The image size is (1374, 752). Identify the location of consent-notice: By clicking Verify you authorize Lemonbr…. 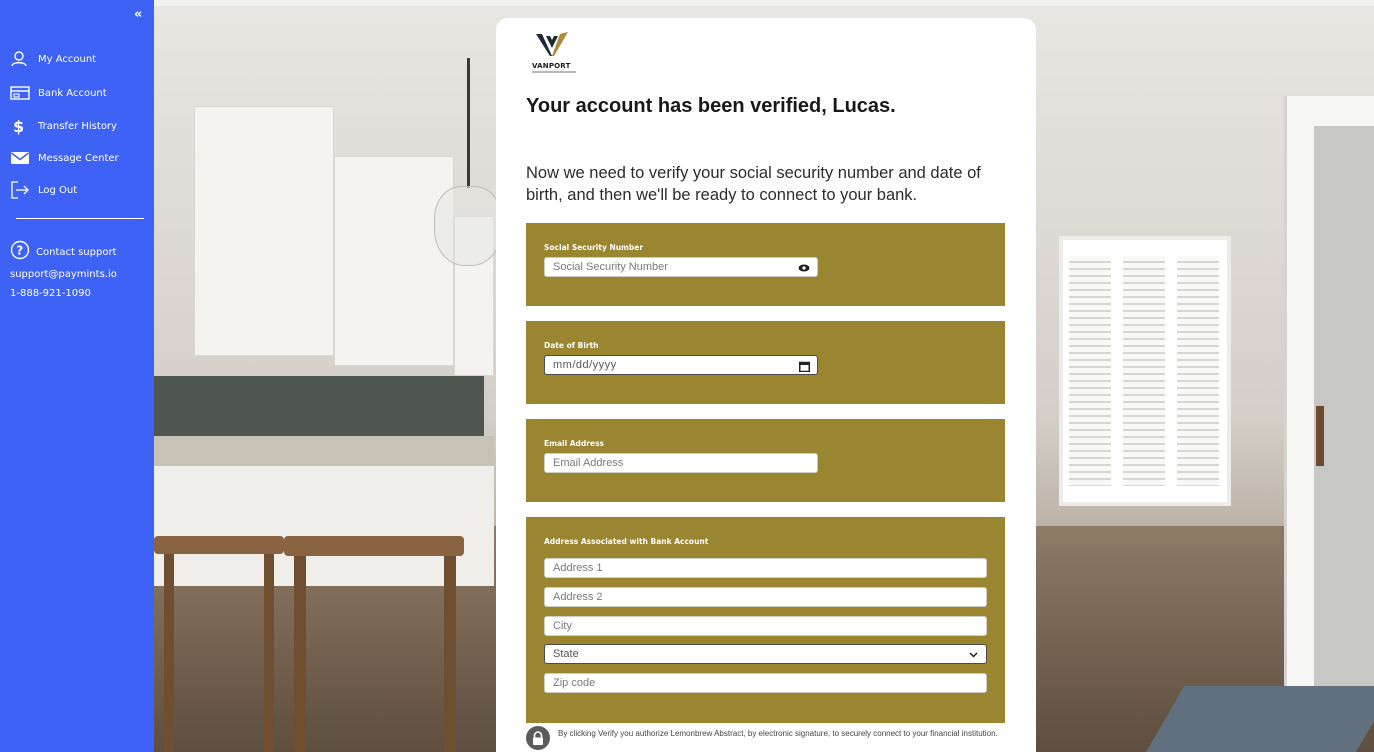
(766, 739).